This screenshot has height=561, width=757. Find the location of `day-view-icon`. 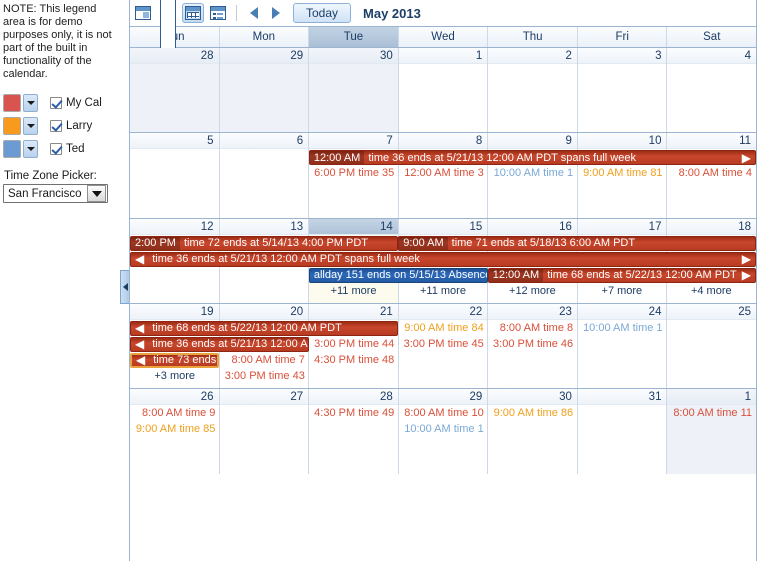

day-view-icon is located at coordinates (143, 13).